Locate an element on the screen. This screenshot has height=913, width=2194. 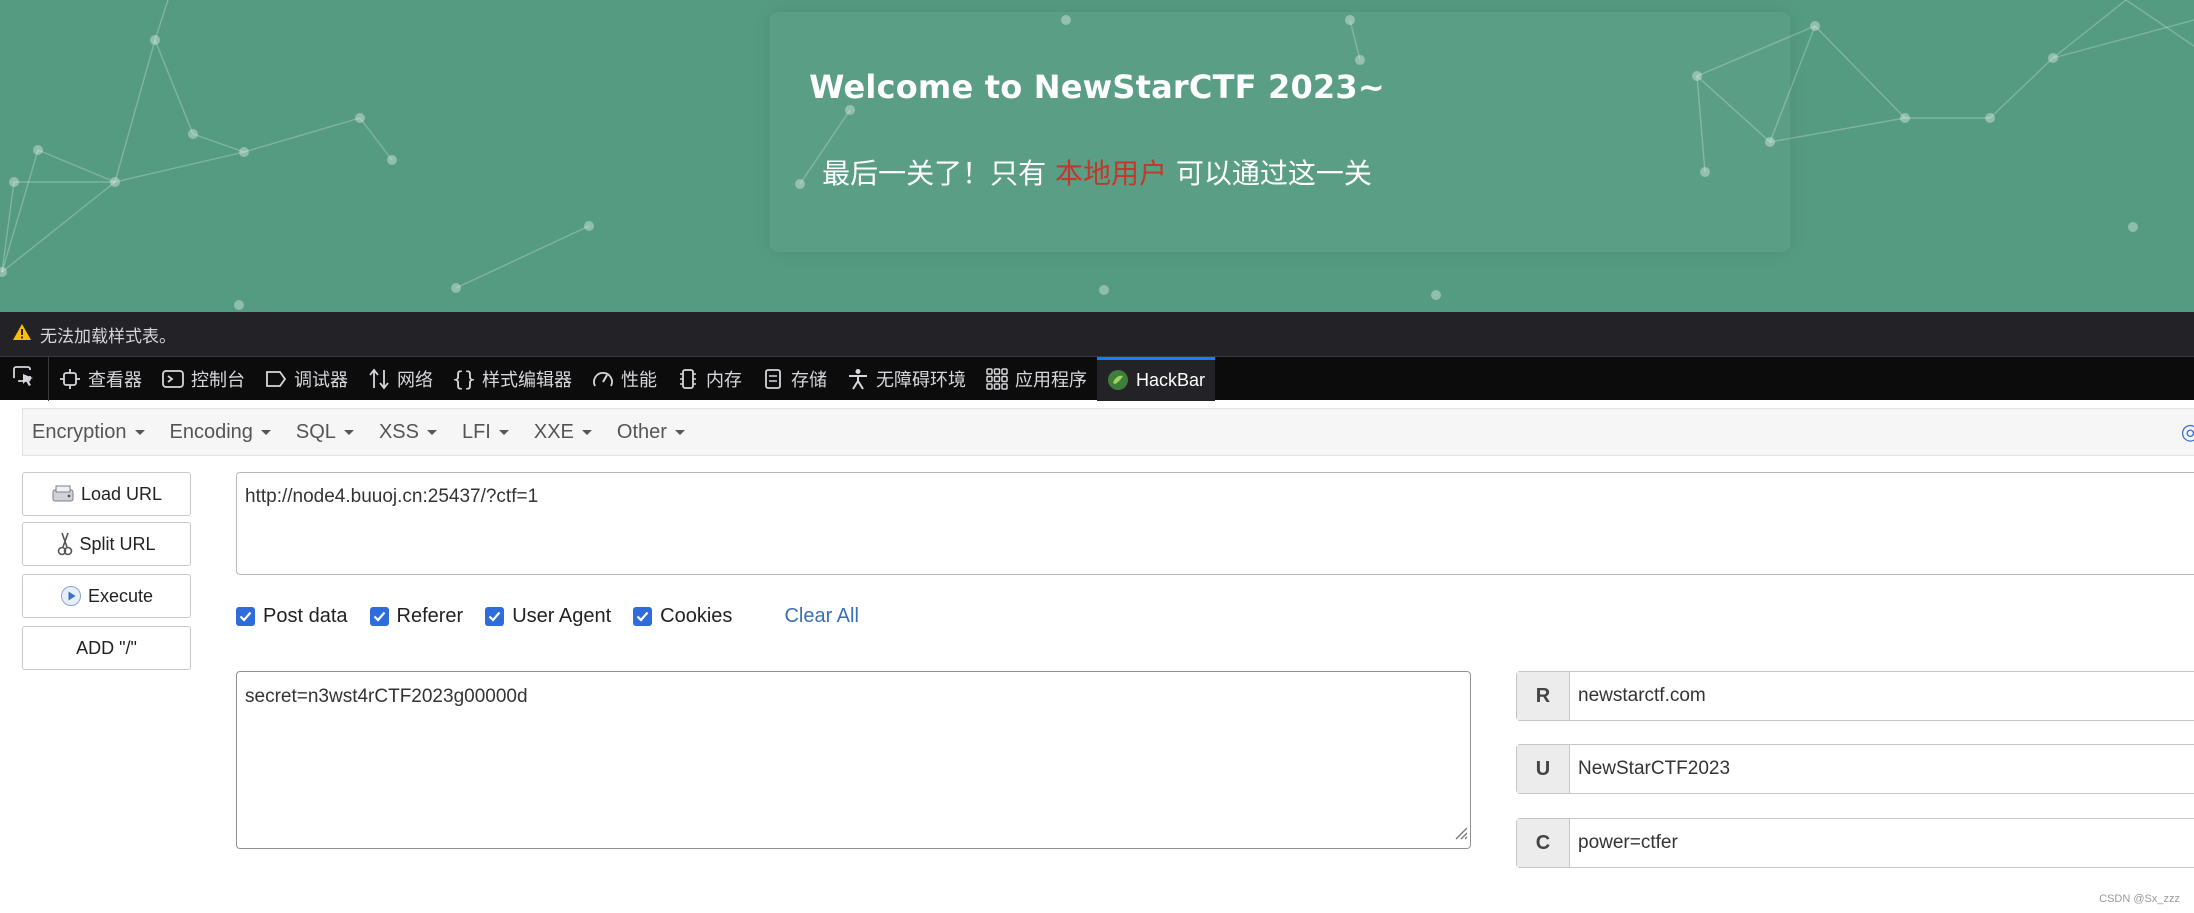
menu-lfi: LFI is located at coordinates (489, 432).